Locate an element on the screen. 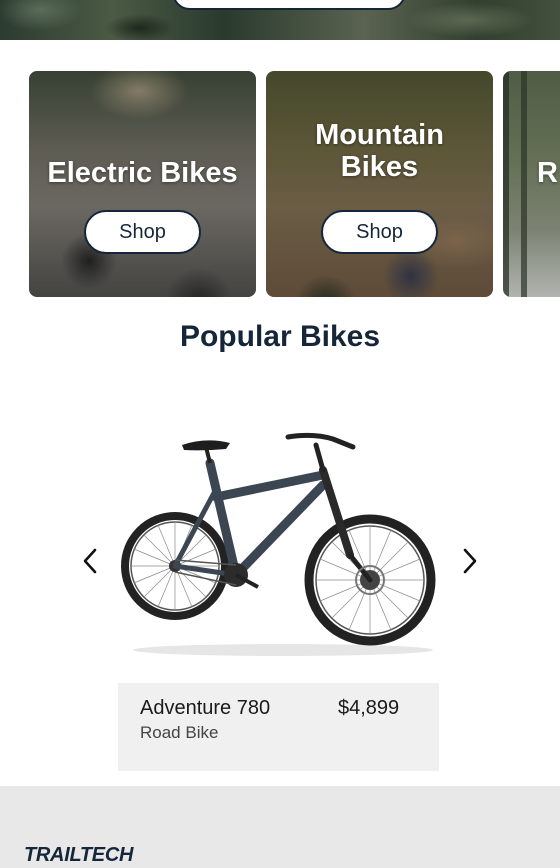 The height and width of the screenshot is (868, 560). hero-banner is located at coordinates (280, 20).